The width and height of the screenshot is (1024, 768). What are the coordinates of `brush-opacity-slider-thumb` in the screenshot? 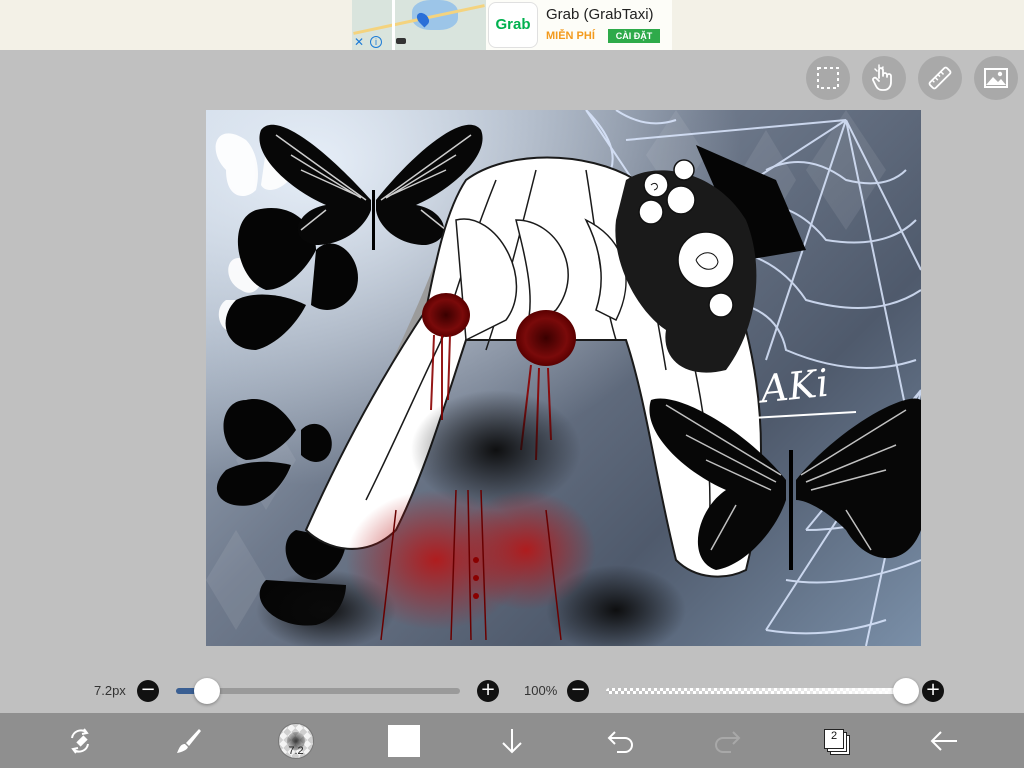 It's located at (906, 691).